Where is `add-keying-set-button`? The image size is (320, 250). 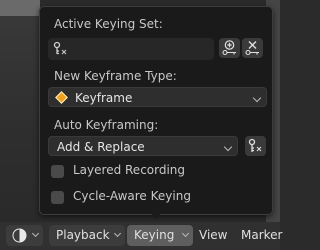
add-keying-set-button is located at coordinates (229, 48).